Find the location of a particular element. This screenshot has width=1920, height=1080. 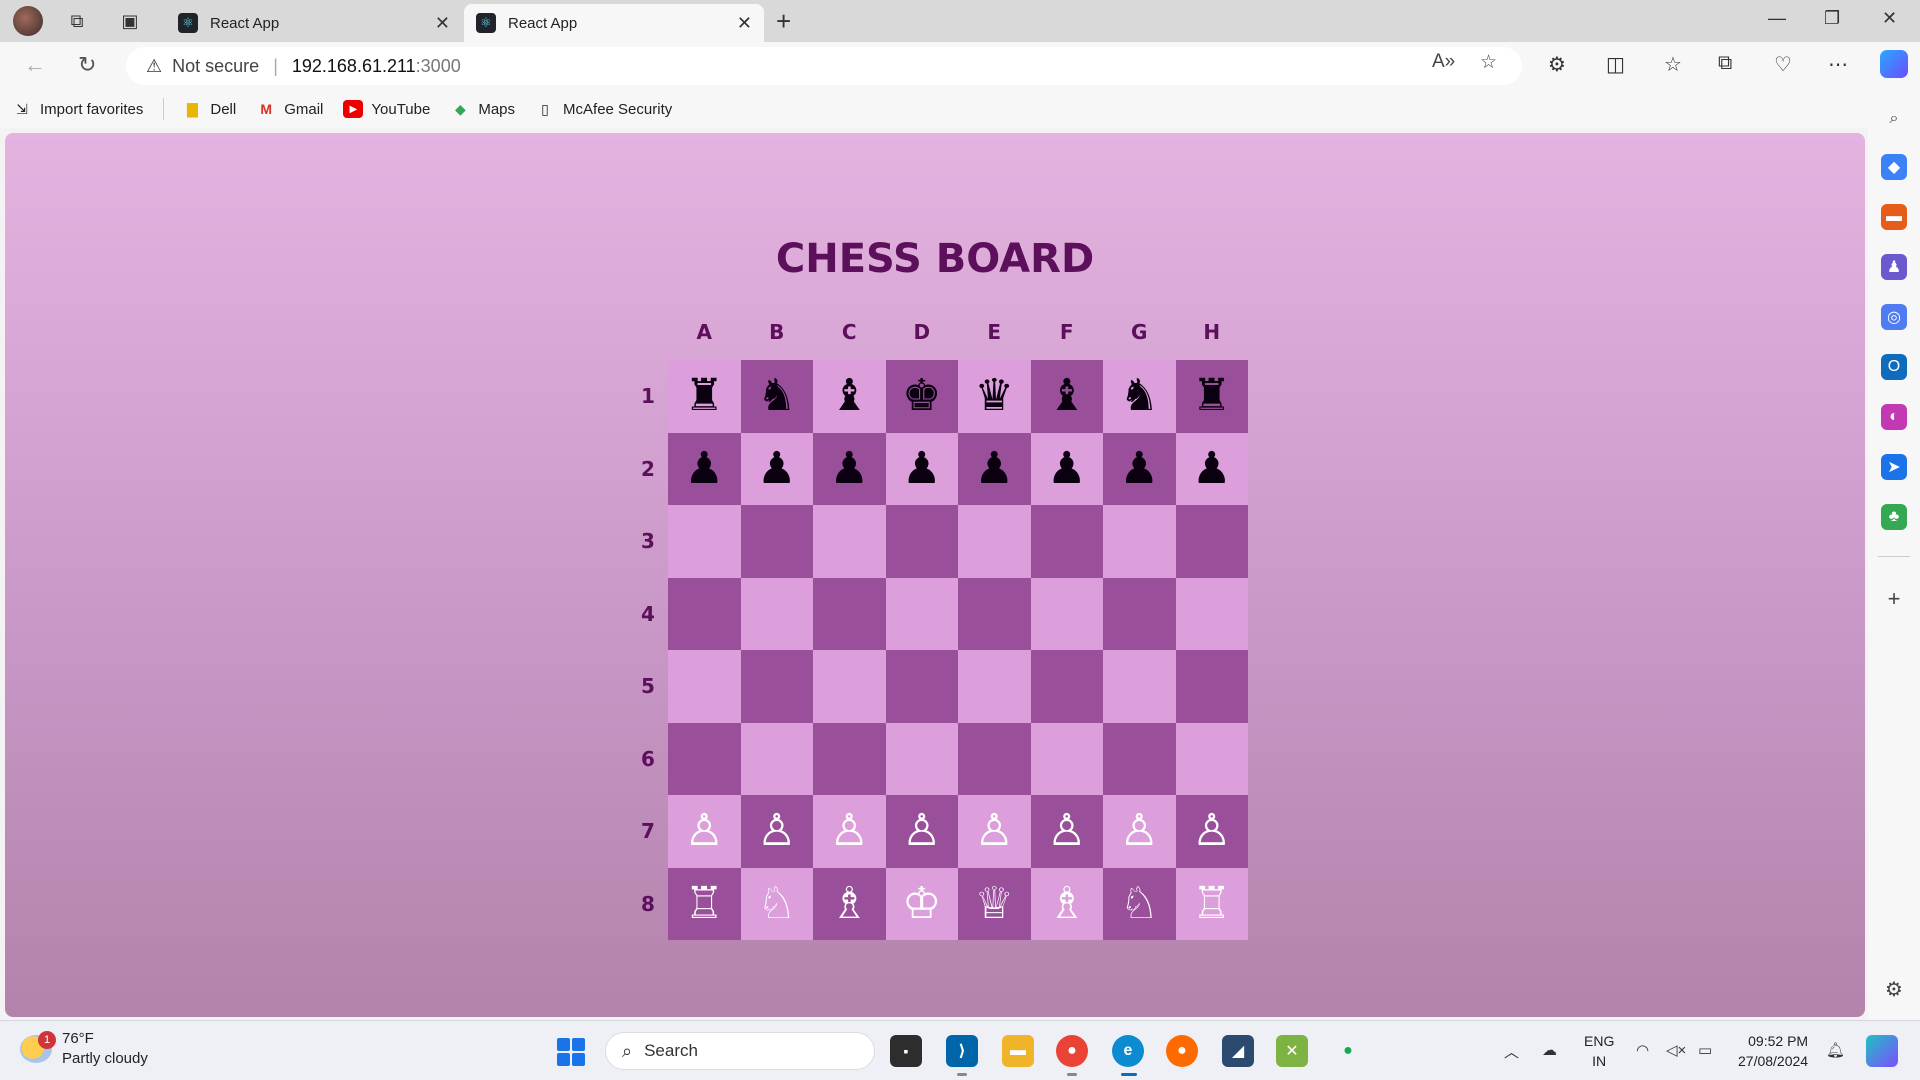

board-square-c6 is located at coordinates (849, 758).